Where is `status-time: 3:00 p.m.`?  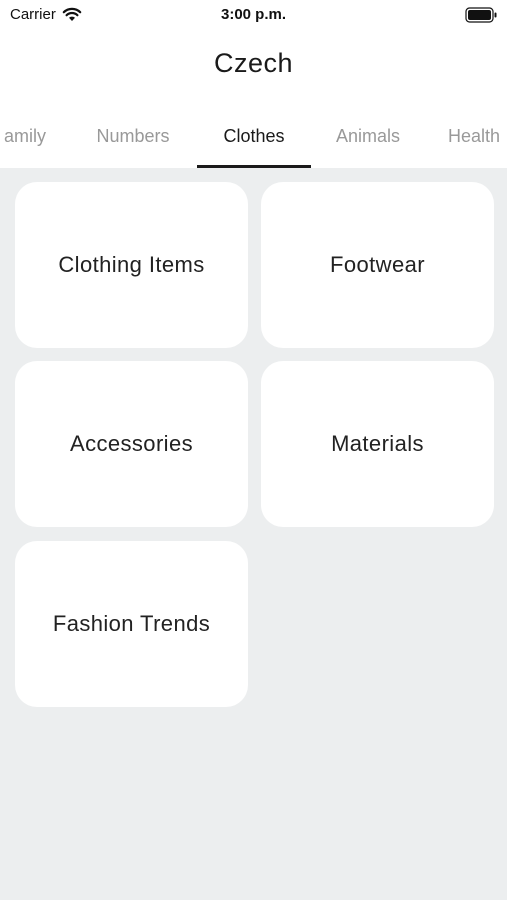
status-time: 3:00 p.m. is located at coordinates (253, 14).